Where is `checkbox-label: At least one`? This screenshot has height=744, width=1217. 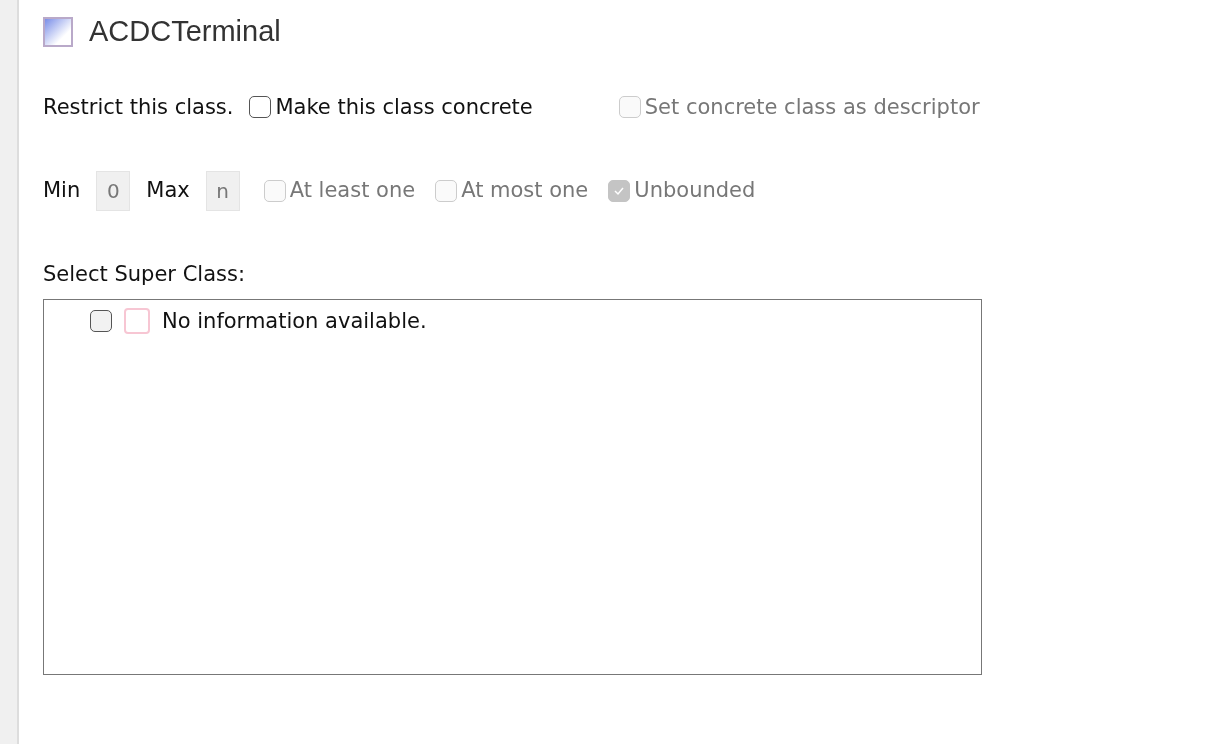
checkbox-label: At least one is located at coordinates (352, 191).